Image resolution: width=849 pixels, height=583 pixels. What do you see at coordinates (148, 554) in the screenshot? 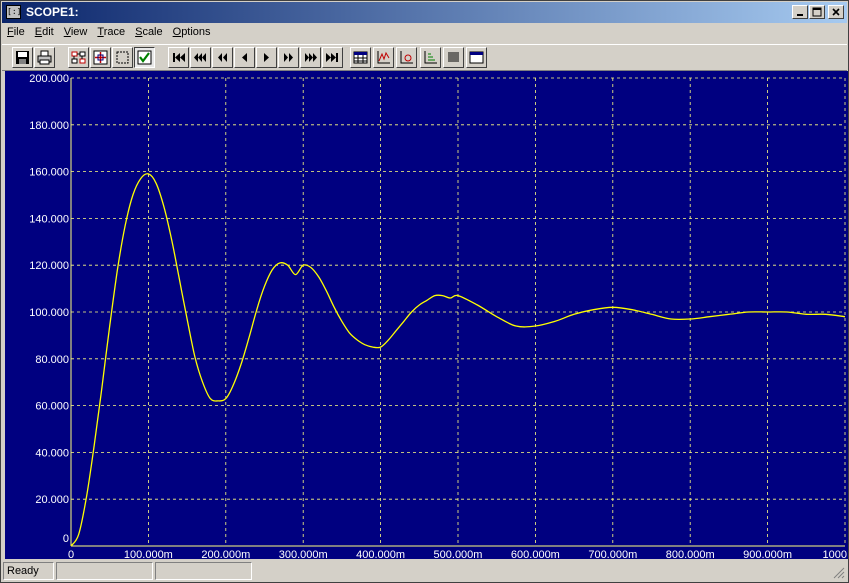
I see `x-tick-label: 100.000m` at bounding box center [148, 554].